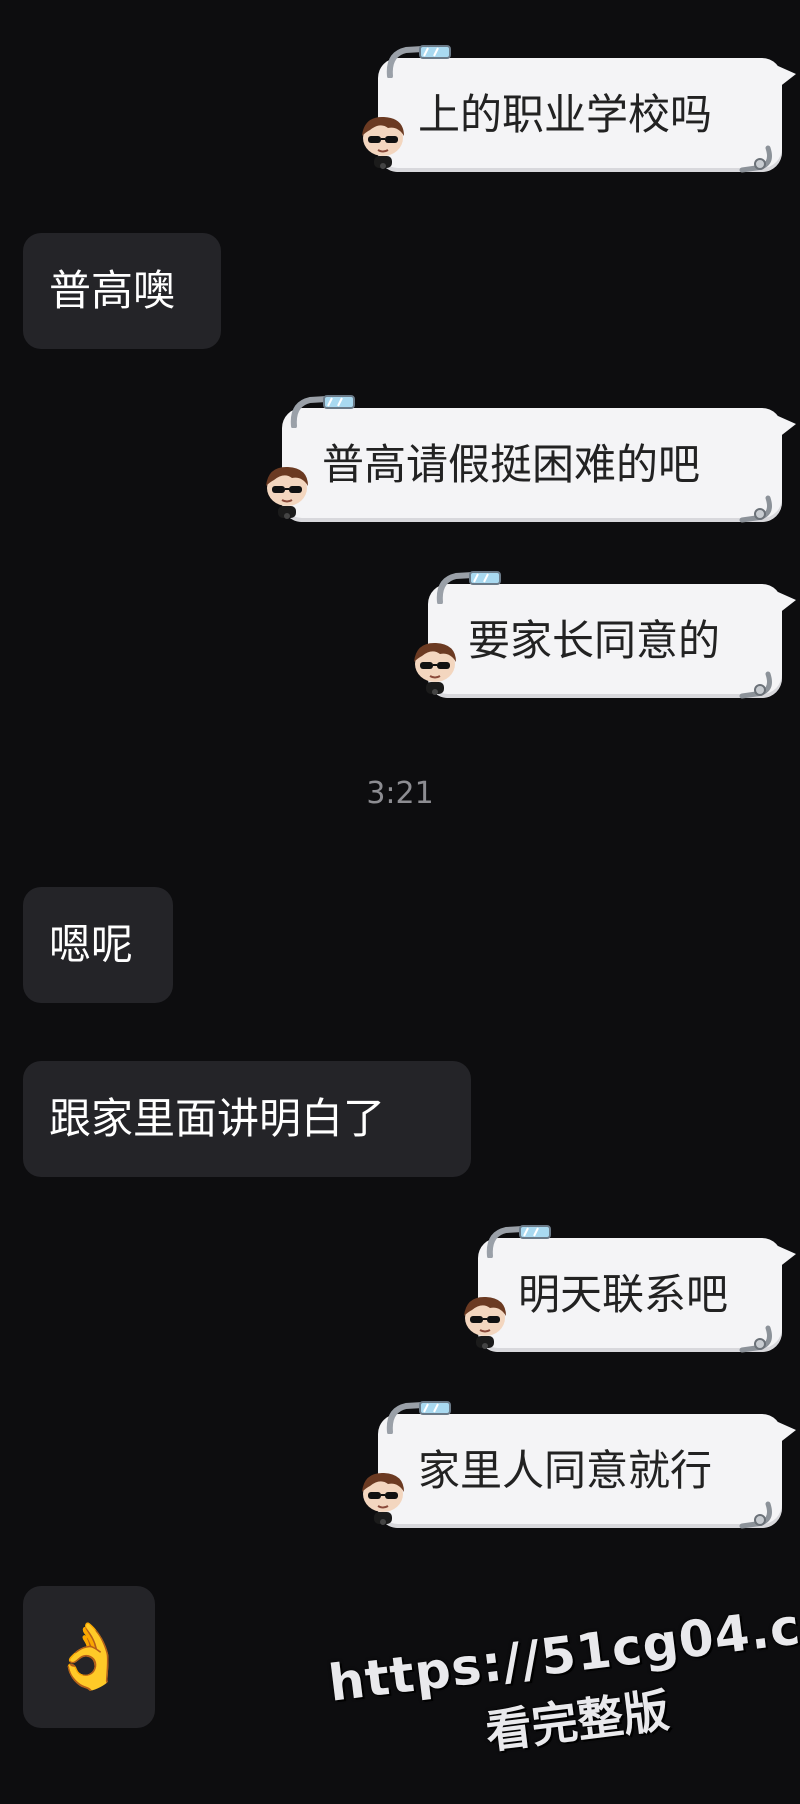 This screenshot has height=1804, width=800. I want to click on message-text: 要家长同意的, so click(594, 640).